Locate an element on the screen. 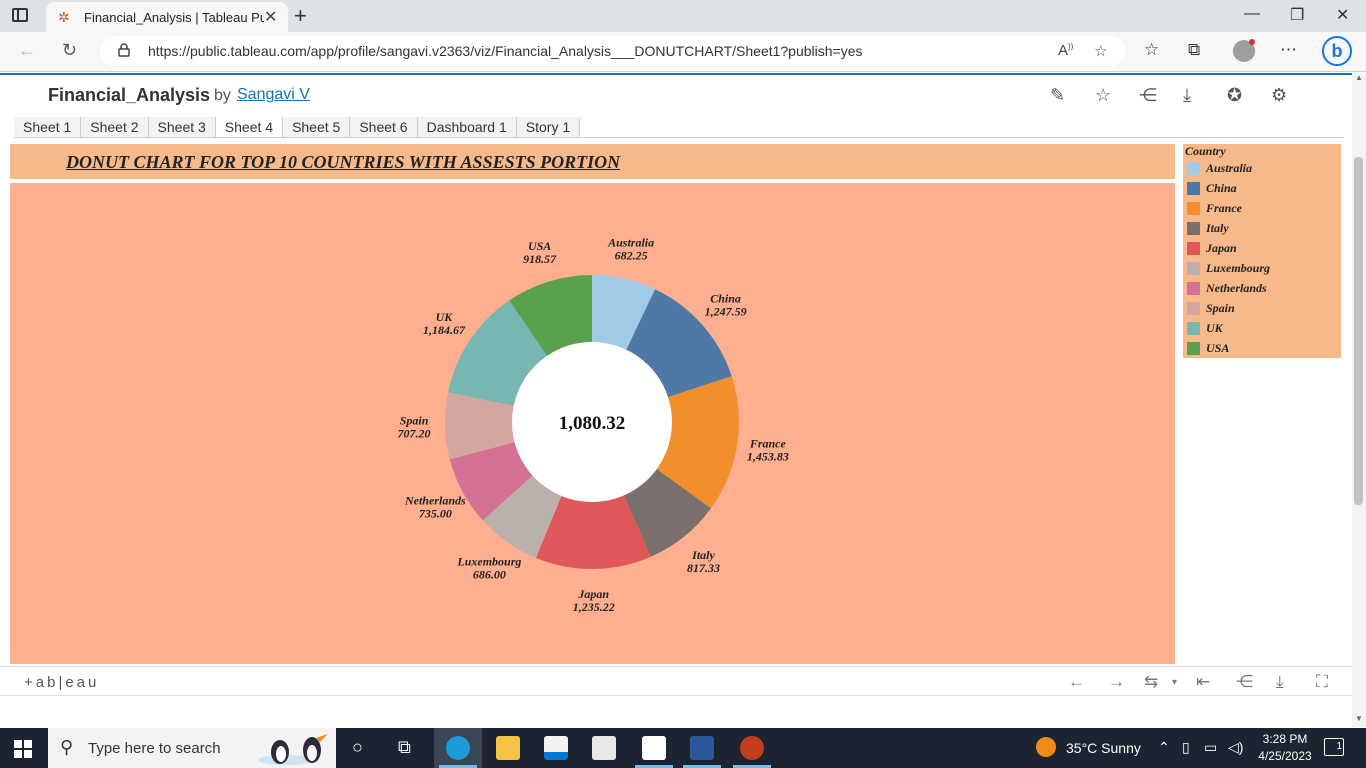 This screenshot has width=1366, height=768. author-link: Sangavi V is located at coordinates (273, 95).